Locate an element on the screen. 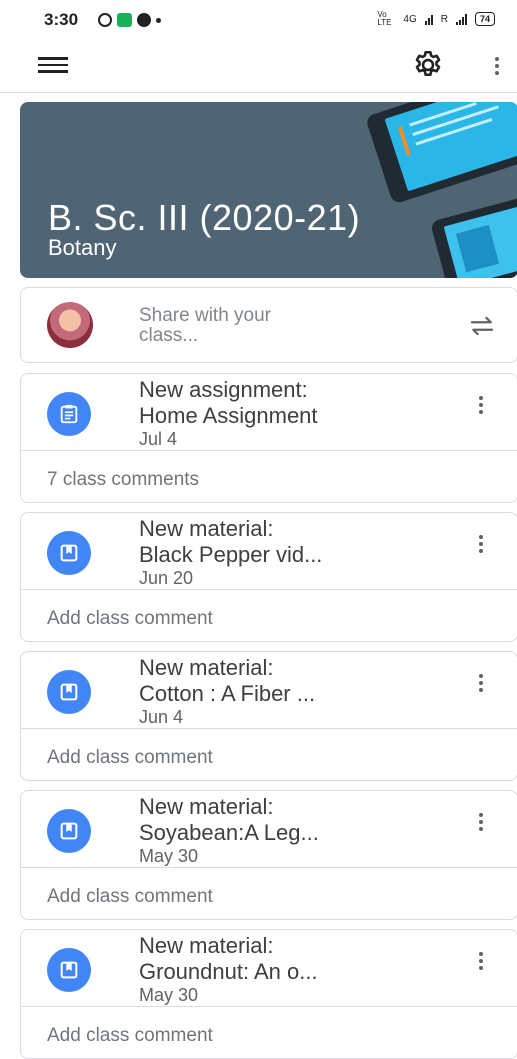 The height and width of the screenshot is (1059, 517). gear-icon is located at coordinates (428, 65).